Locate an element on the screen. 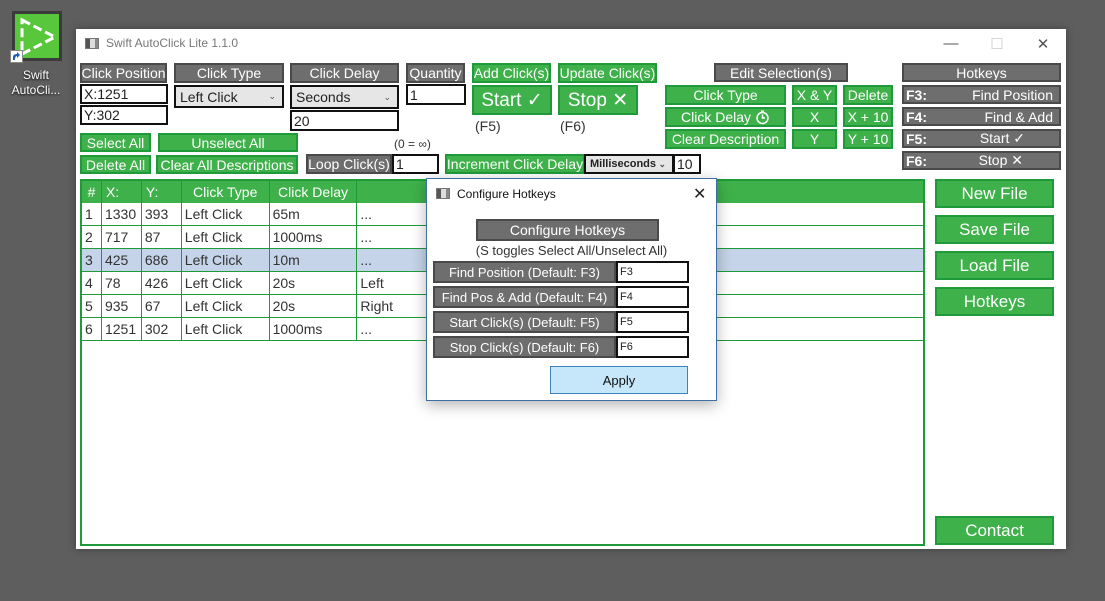  edit-click-delay-label: Click Delay is located at coordinates (715, 117).